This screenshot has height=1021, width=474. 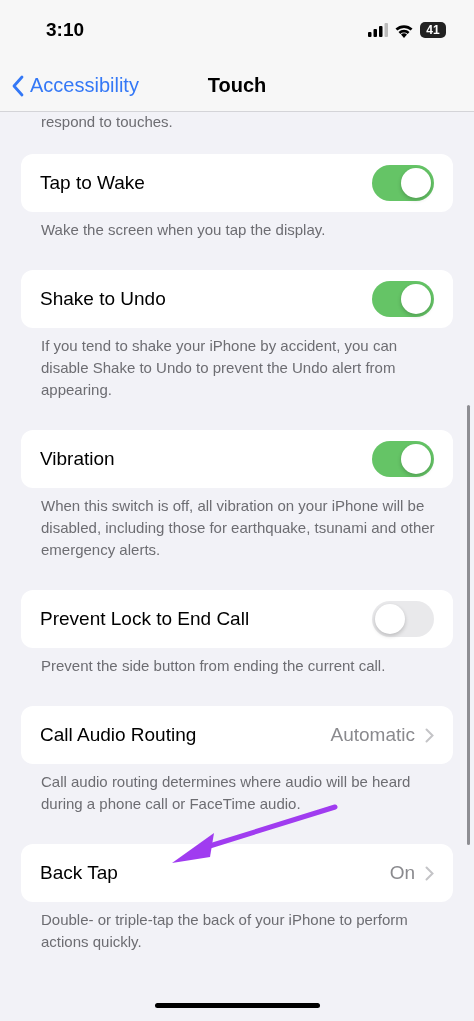 I want to click on setting-row: Call Audio Routing Automatic, so click(x=237, y=735).